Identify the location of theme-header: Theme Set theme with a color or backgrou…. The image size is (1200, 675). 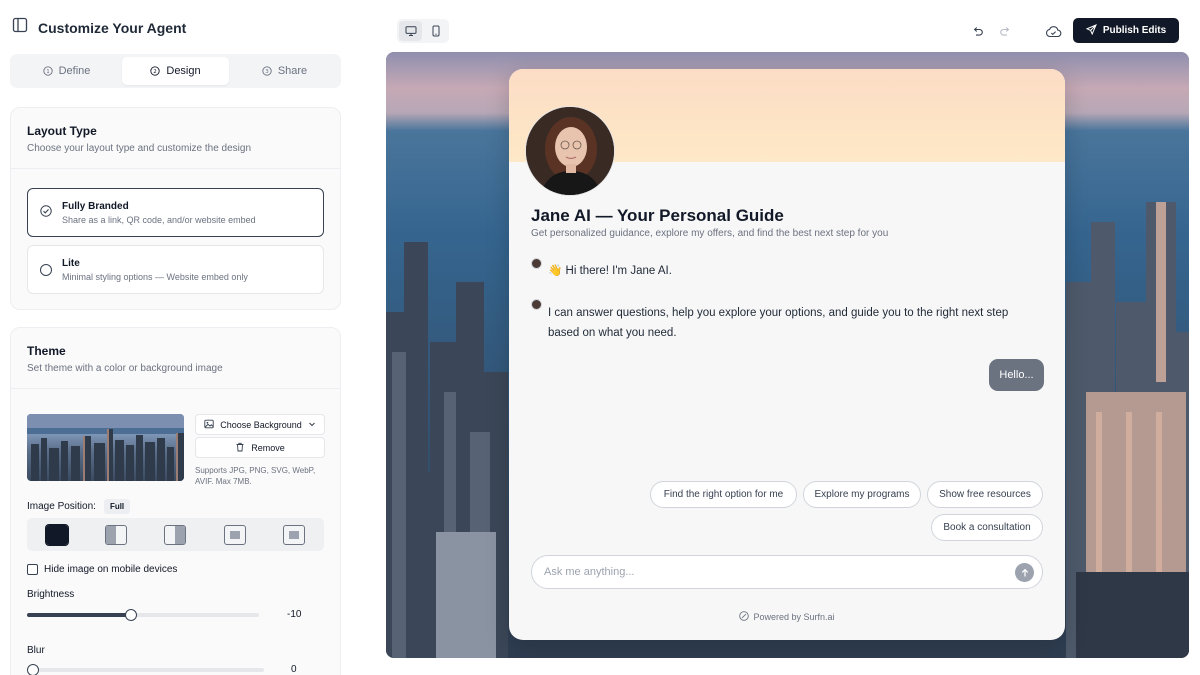
(175, 358).